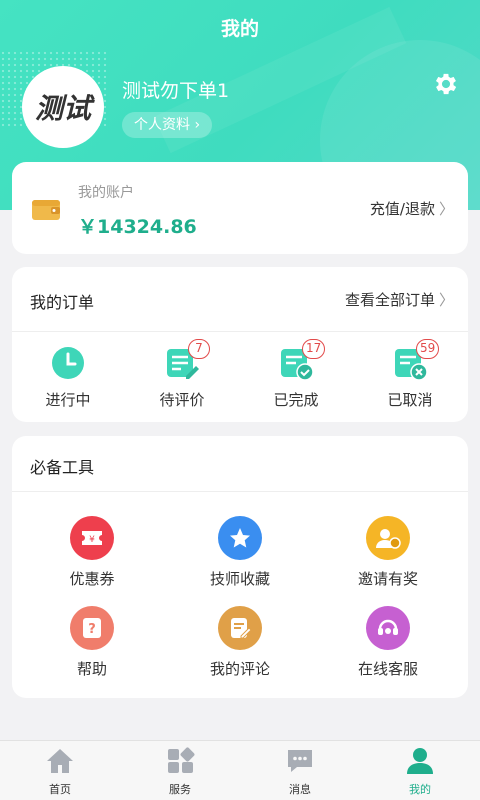 The width and height of the screenshot is (480, 800). I want to click on tab-messages: 消息, so click(300, 772).